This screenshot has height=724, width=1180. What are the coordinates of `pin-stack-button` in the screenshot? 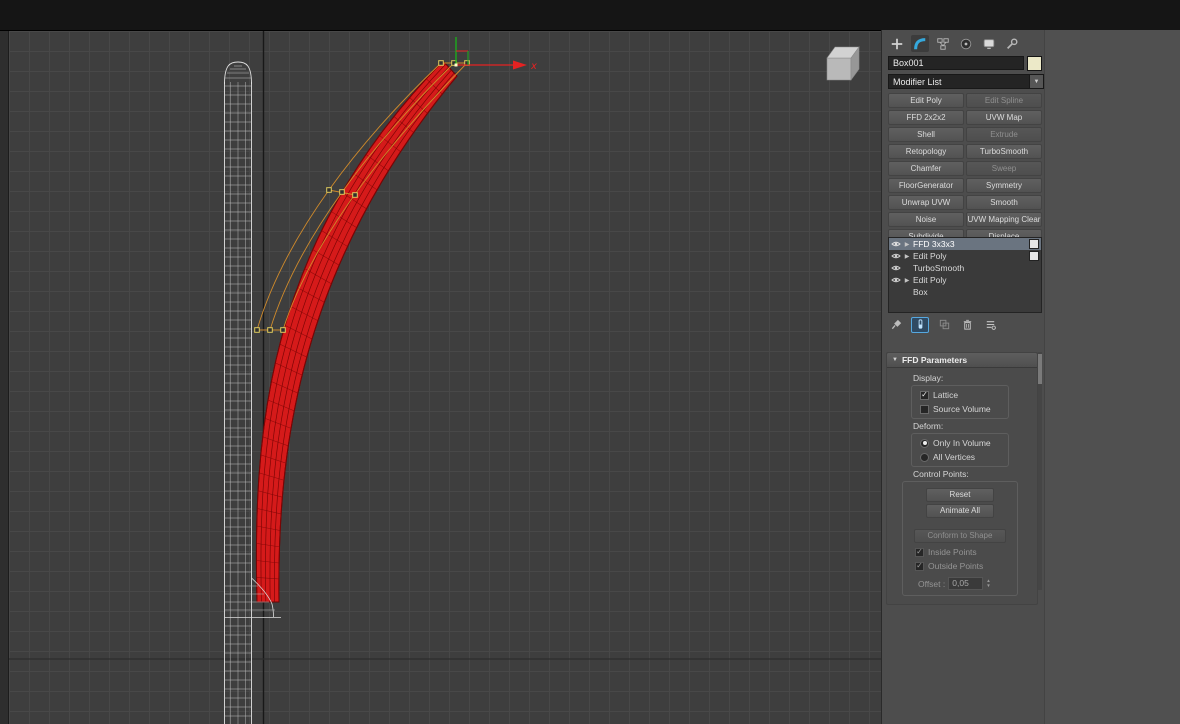 It's located at (896, 325).